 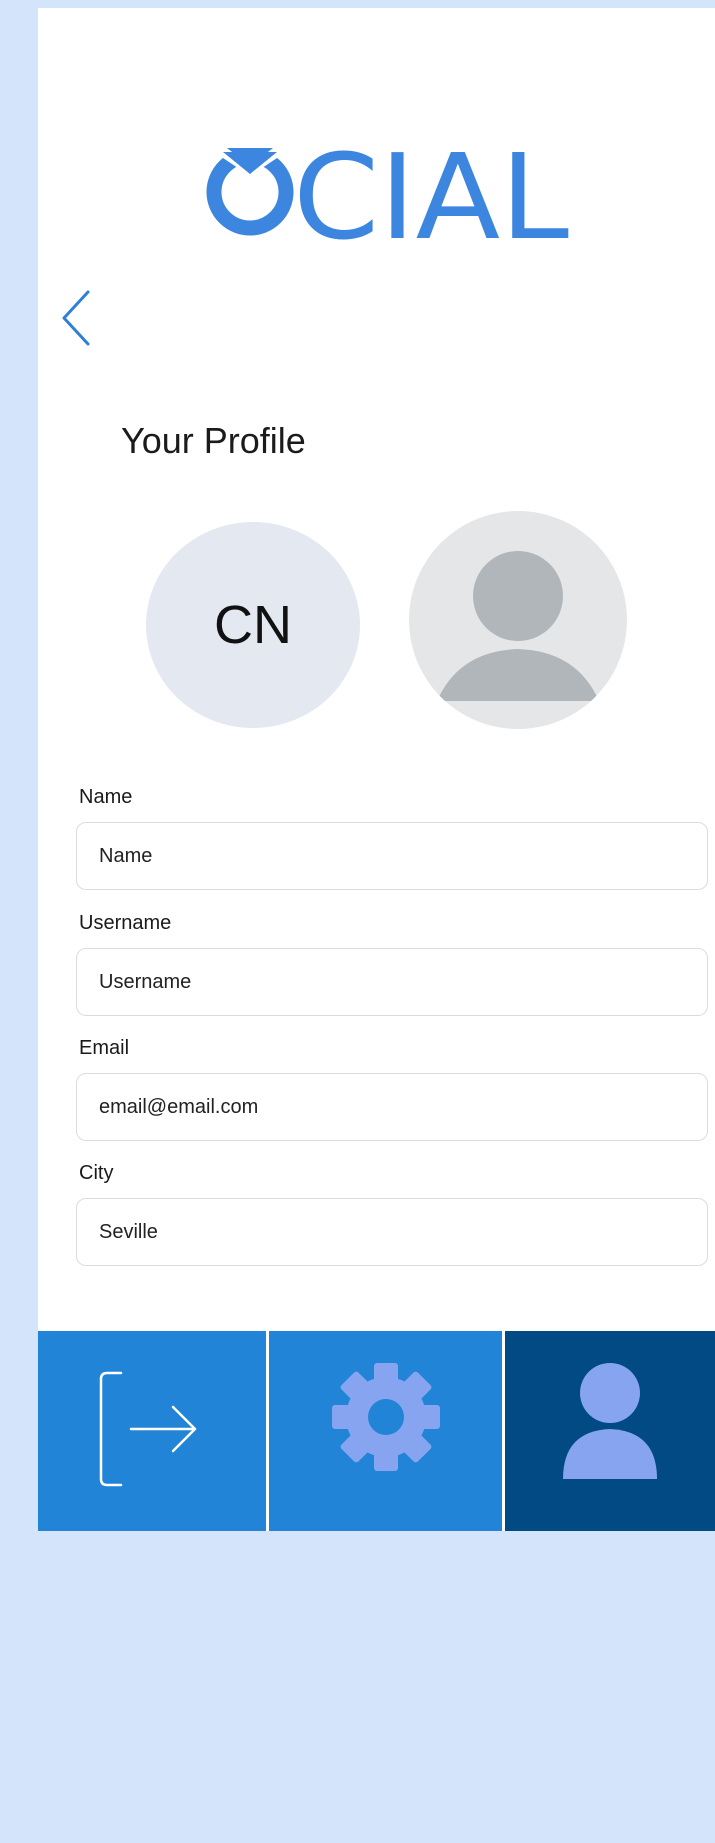 I want to click on user-placeholder-icon, so click(x=518, y=626).